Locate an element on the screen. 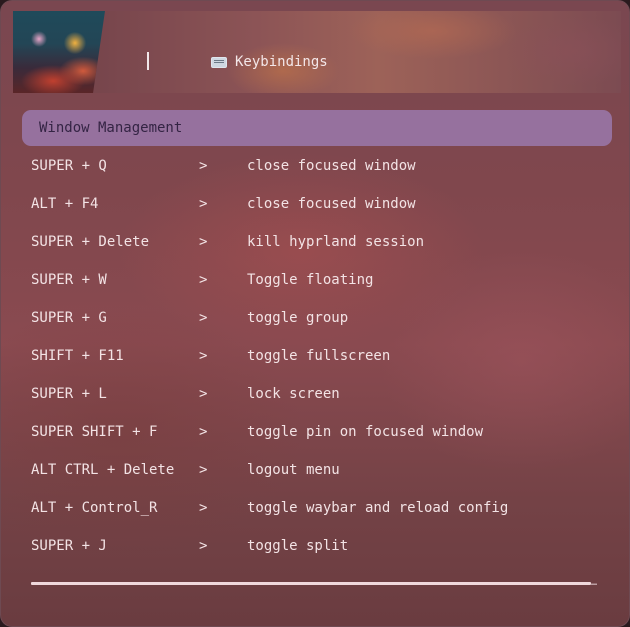 The image size is (630, 627). action-description: toggle pin on focused window is located at coordinates (365, 432).